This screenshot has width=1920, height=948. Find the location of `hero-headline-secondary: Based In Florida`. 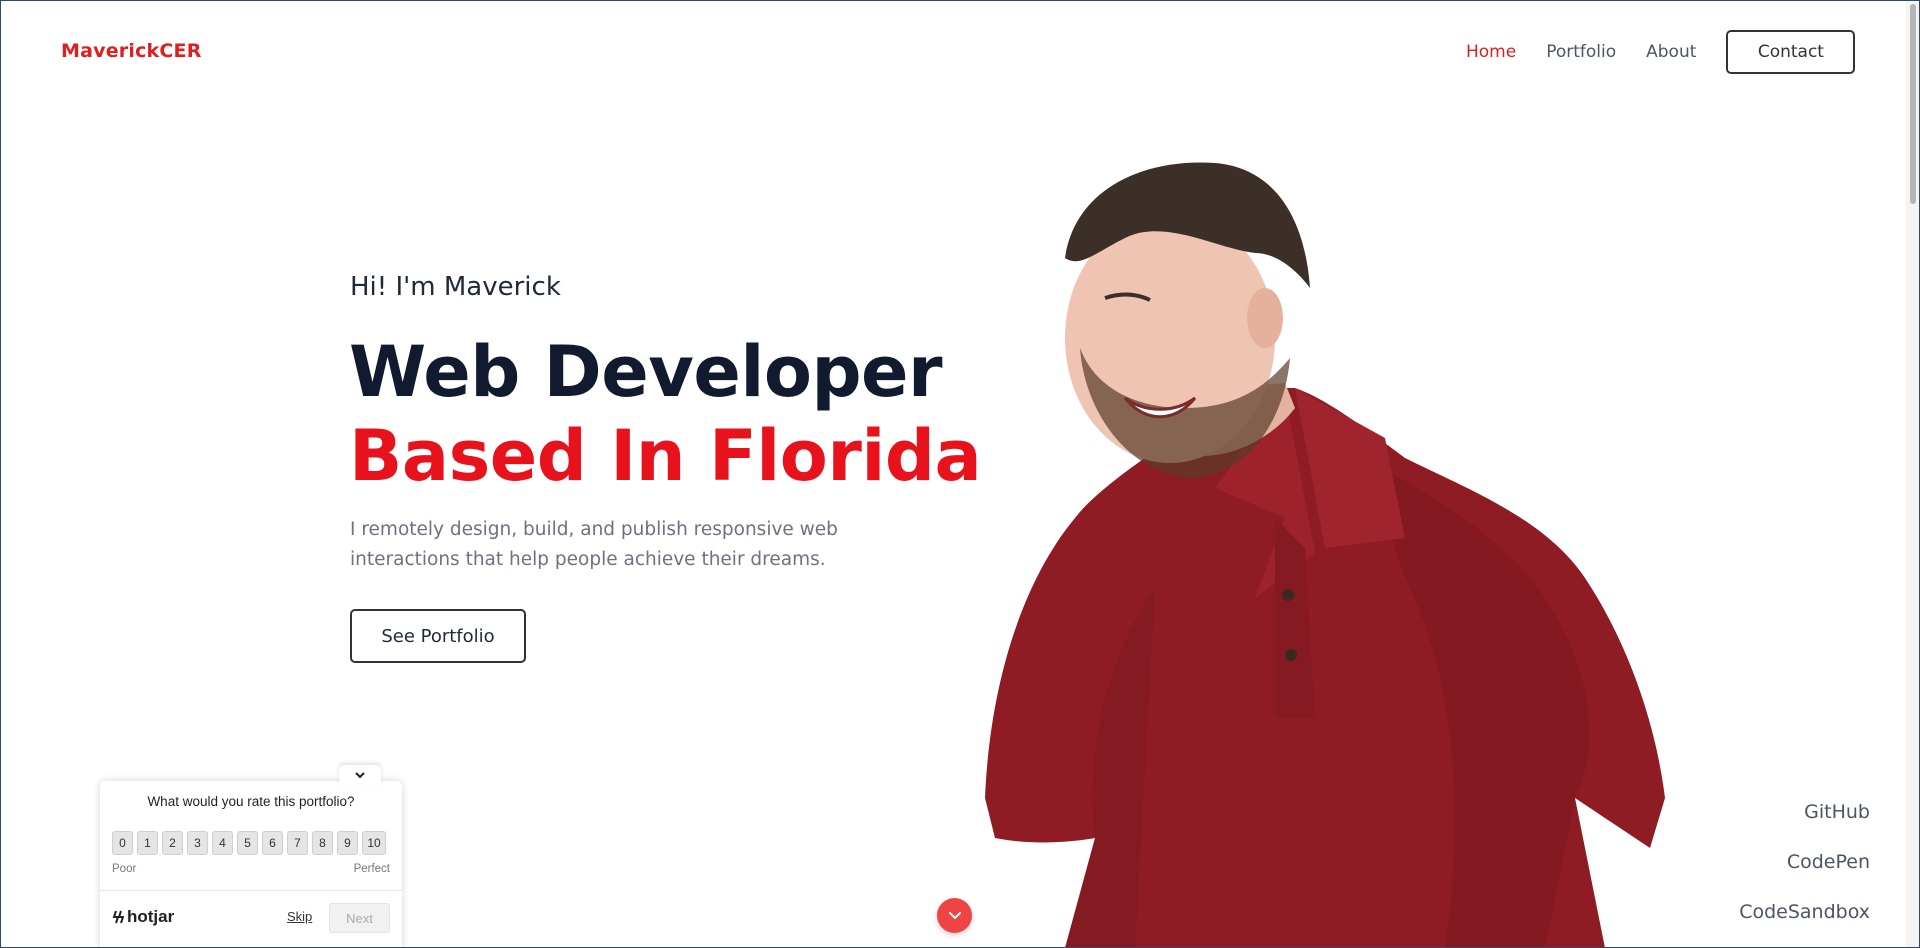

hero-headline-secondary: Based In Florida is located at coordinates (665, 456).